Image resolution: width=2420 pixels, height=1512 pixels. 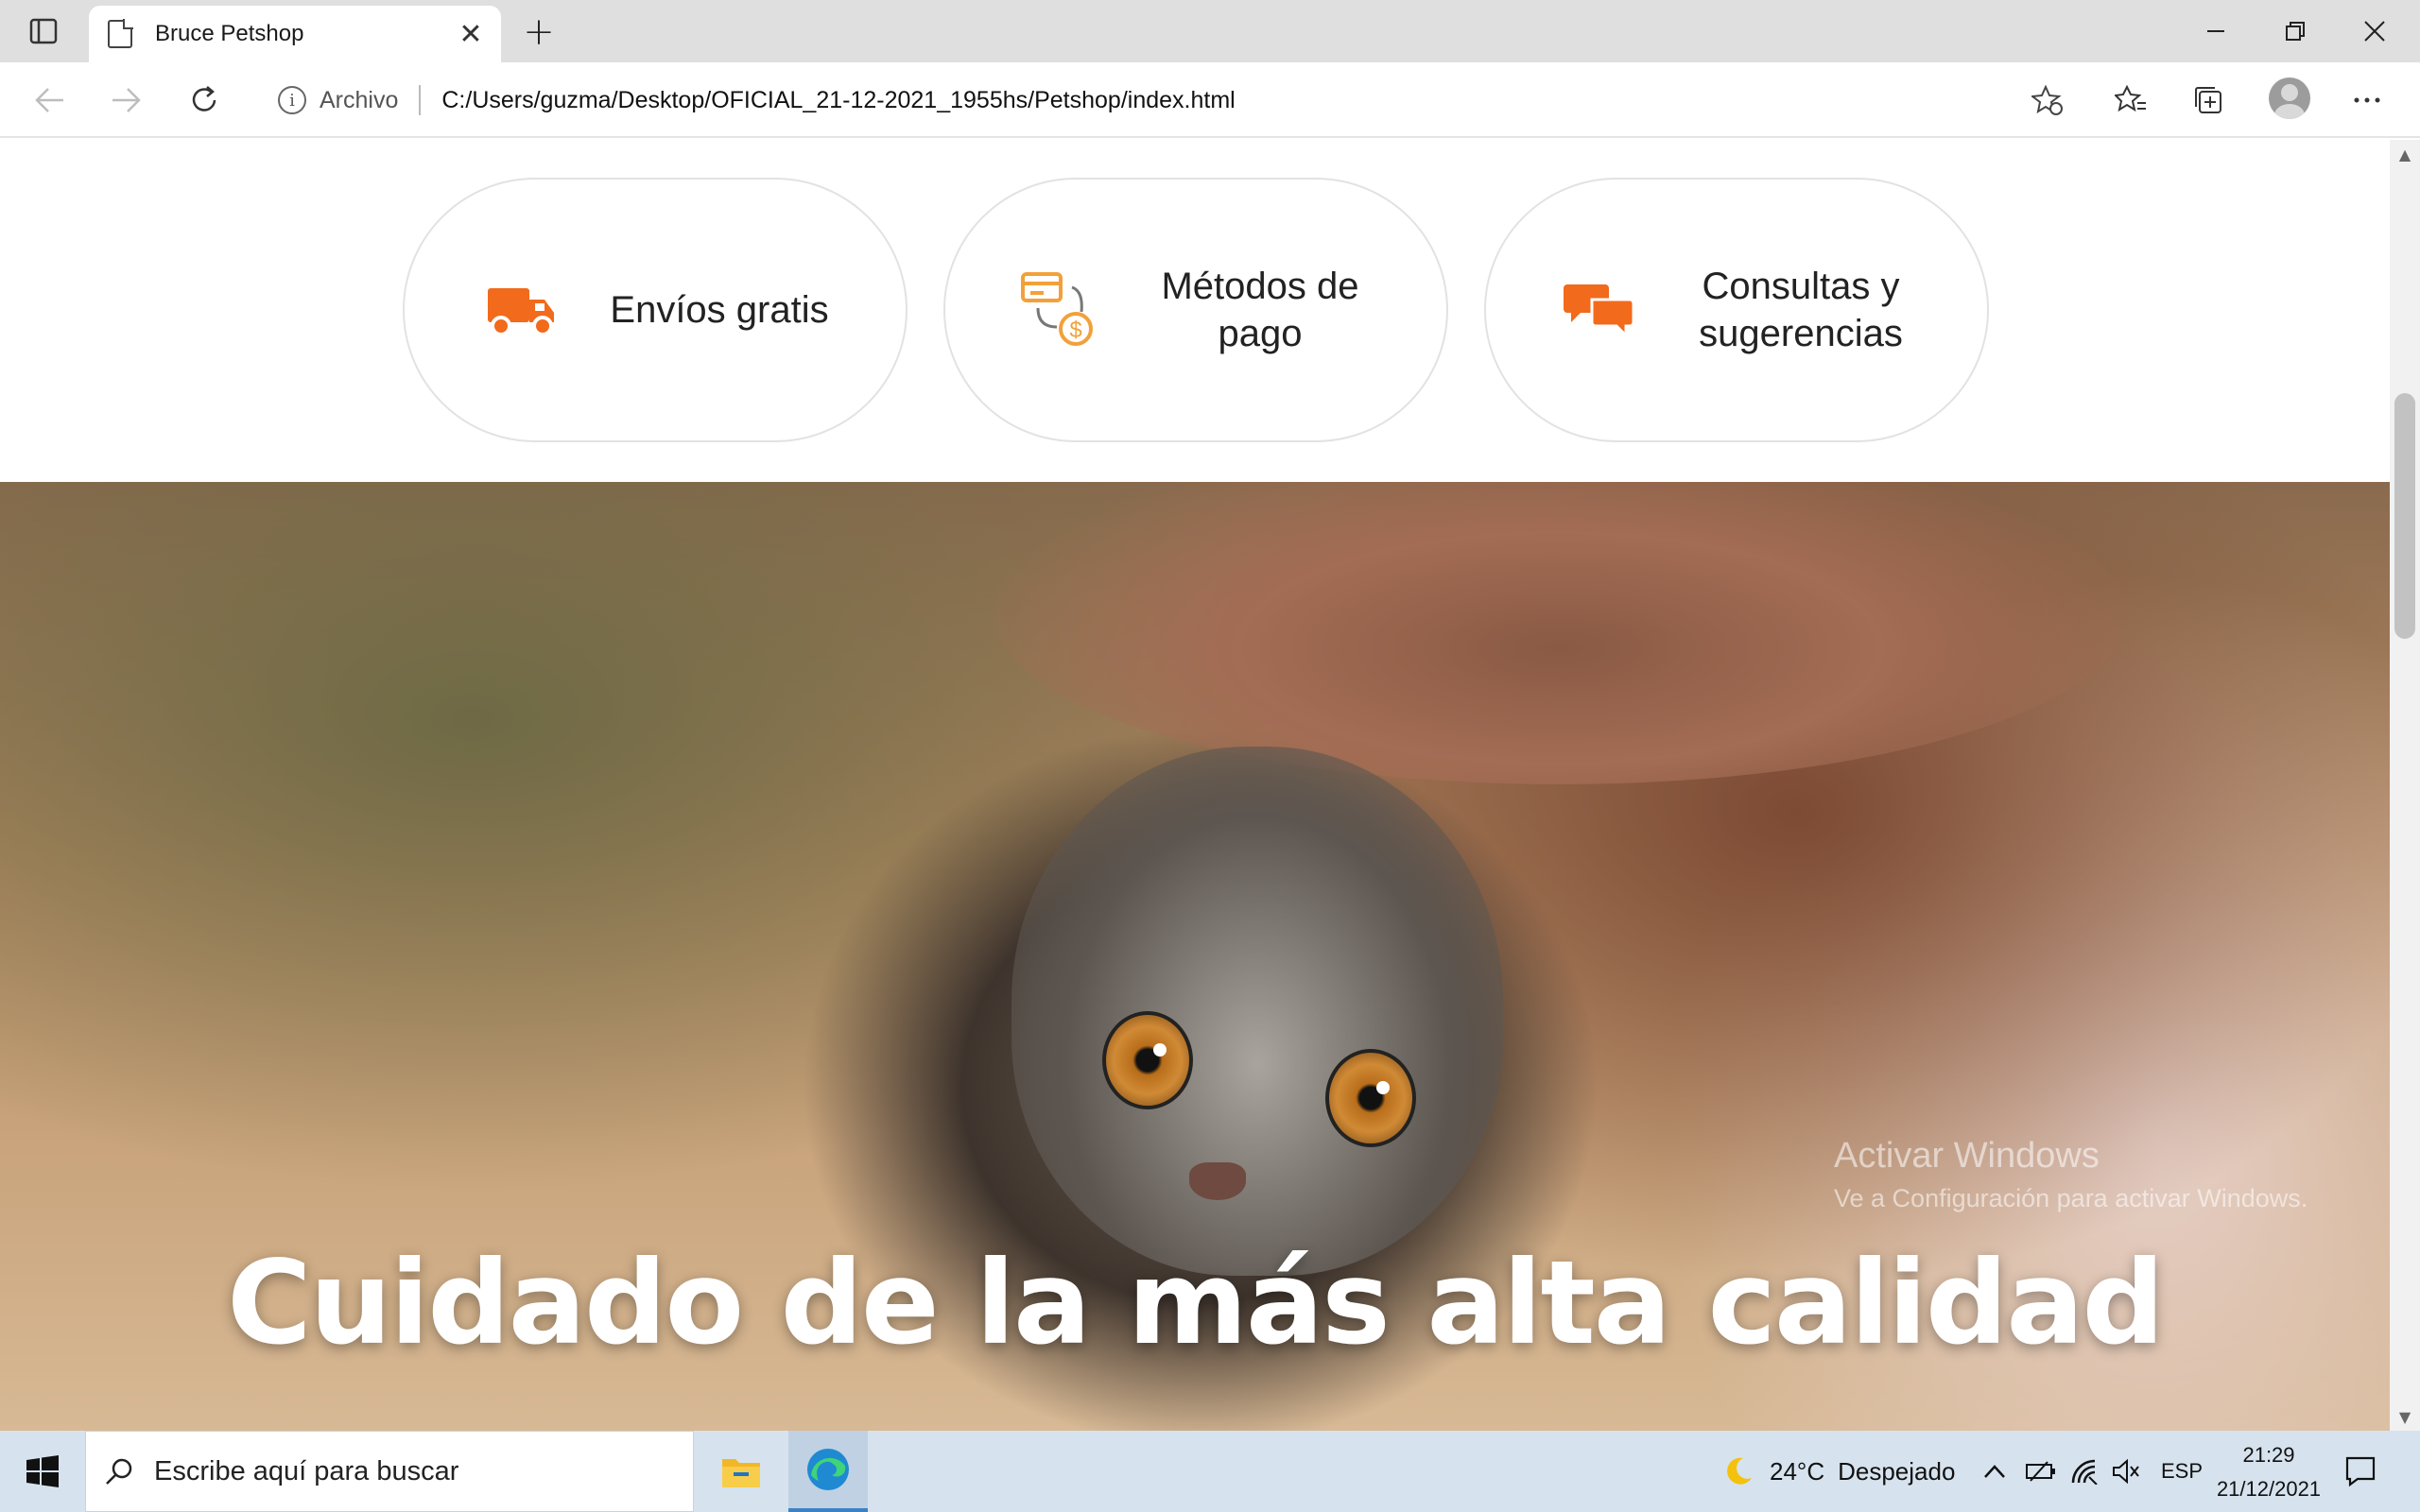 I want to click on profile-avatar, so click(x=2289, y=98).